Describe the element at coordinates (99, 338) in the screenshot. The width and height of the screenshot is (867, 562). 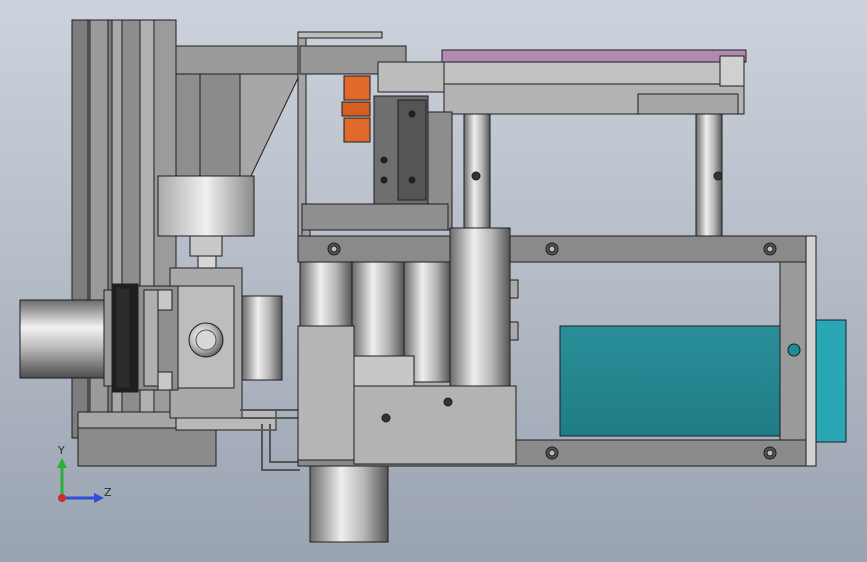
I see `left-horizontal-cylinder` at that location.